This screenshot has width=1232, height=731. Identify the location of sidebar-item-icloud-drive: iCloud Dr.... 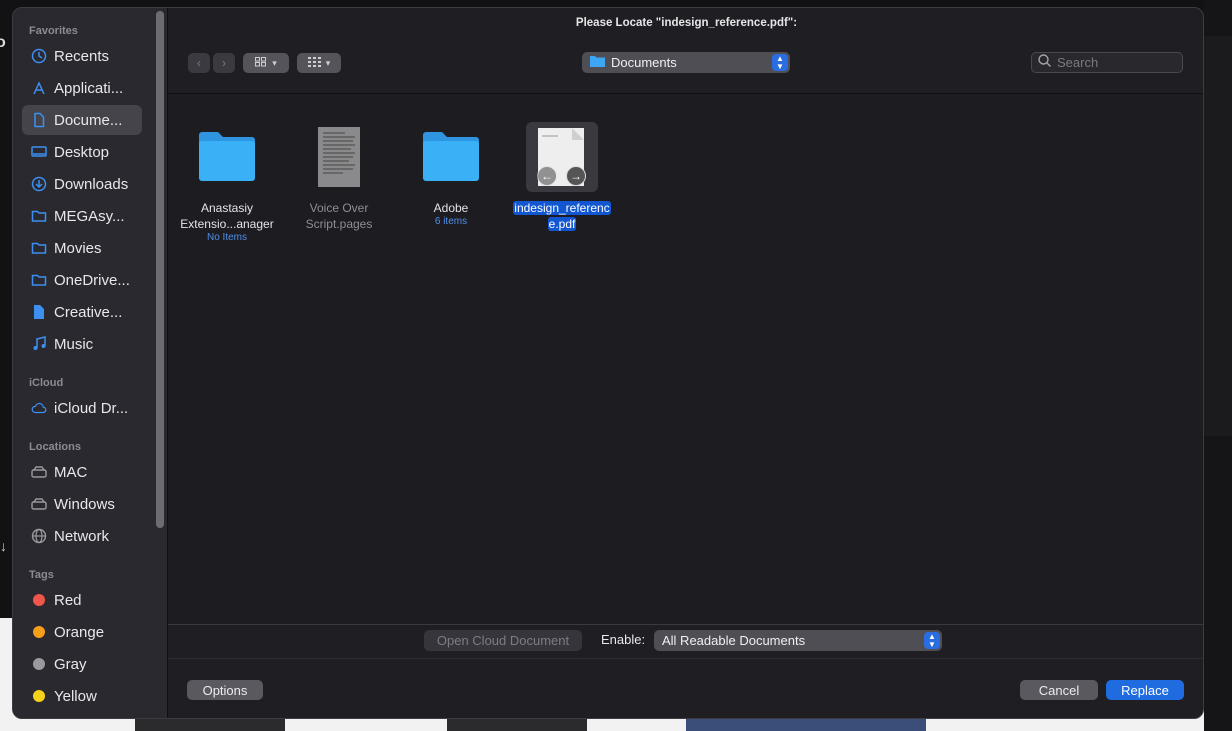
(82, 408).